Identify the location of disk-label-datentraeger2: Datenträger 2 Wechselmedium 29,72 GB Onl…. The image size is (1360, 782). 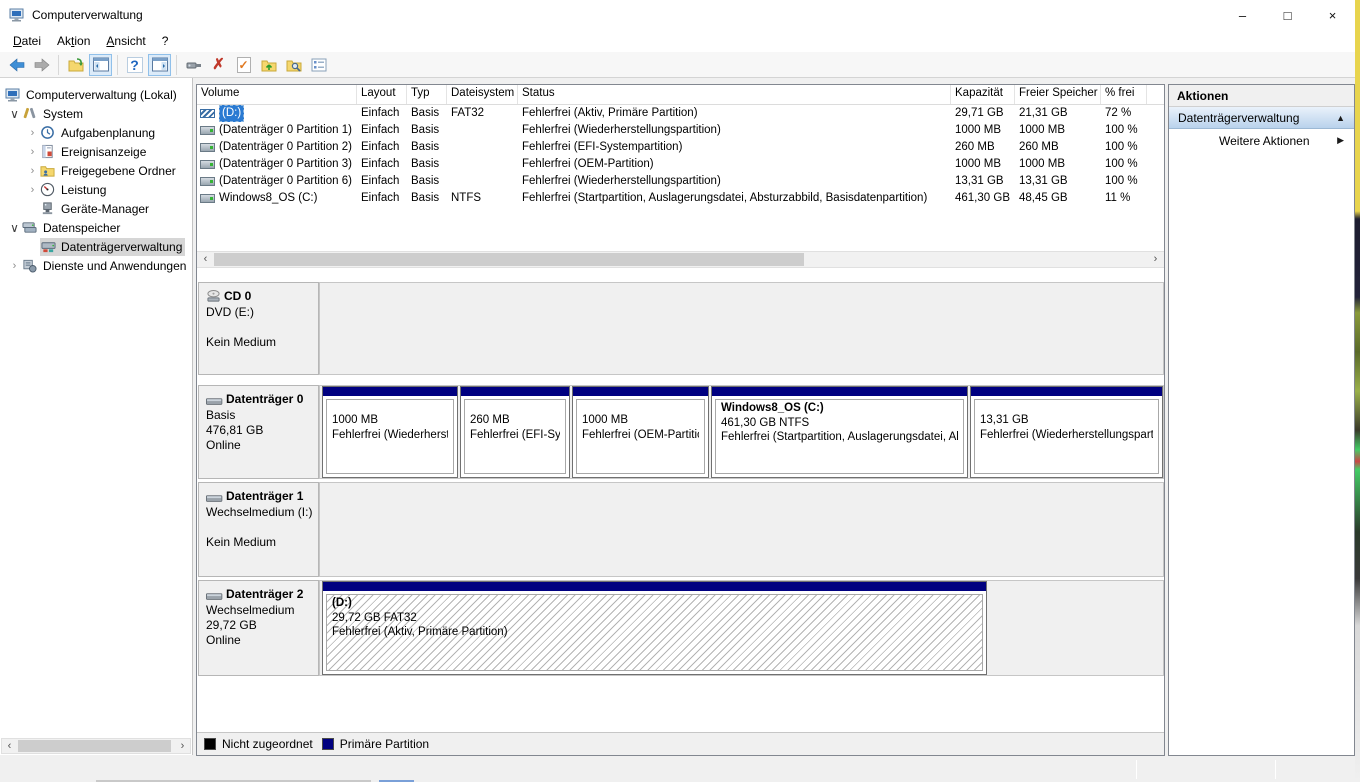
(258, 628).